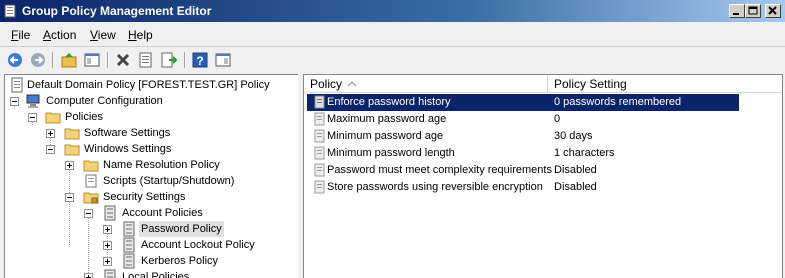 Image resolution: width=785 pixels, height=278 pixels. What do you see at coordinates (15, 60) in the screenshot?
I see `back-icon` at bounding box center [15, 60].